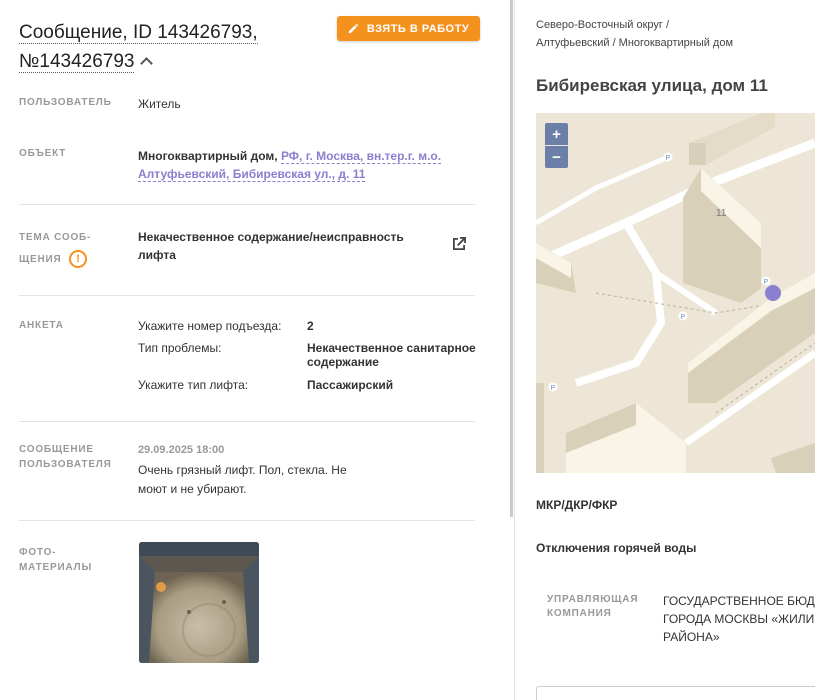  I want to click on survey-answer: Некачественное санитарное содержание, so click(391, 355).